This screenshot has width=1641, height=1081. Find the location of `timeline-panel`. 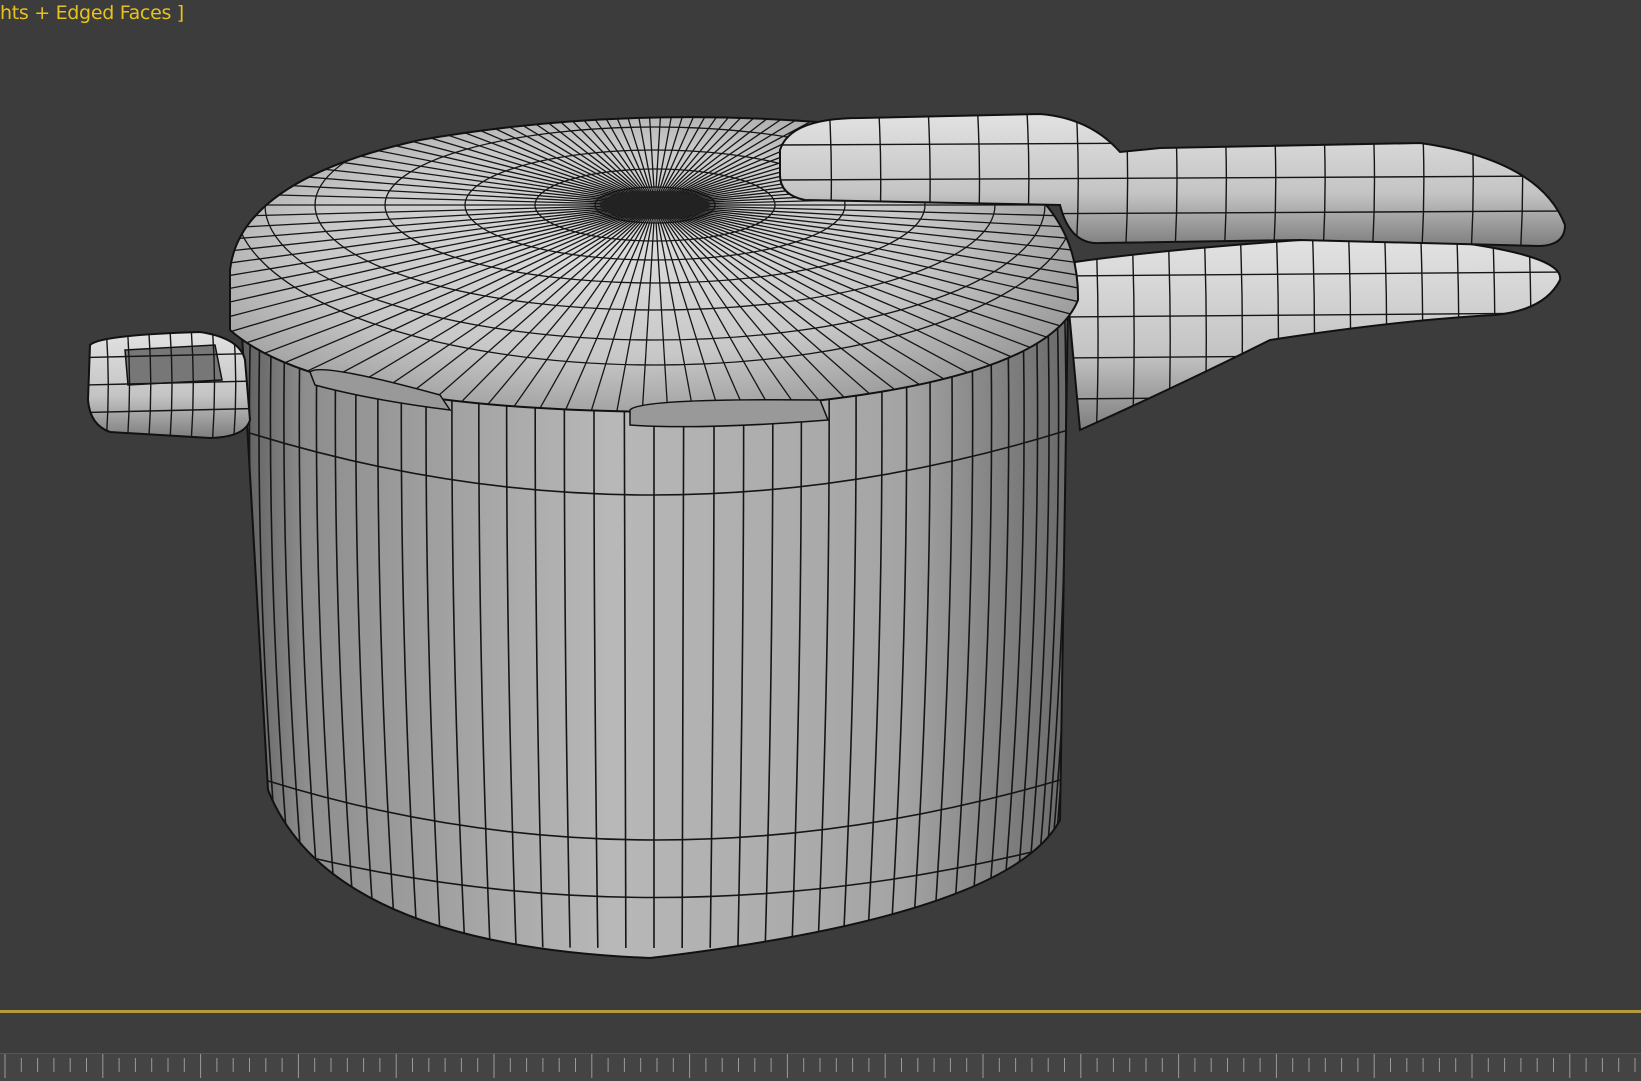

timeline-panel is located at coordinates (820, 1047).